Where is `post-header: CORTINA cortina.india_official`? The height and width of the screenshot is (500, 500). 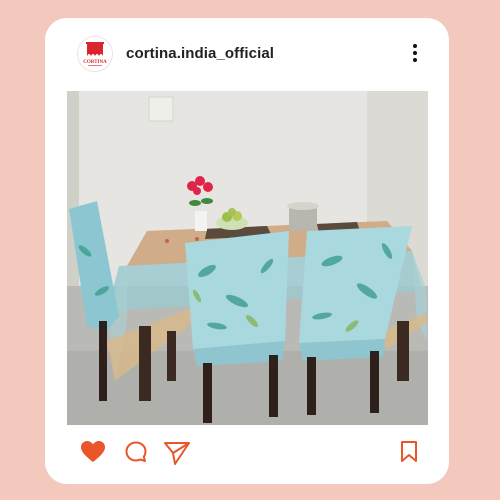
post-header: CORTINA cortina.india_official is located at coordinates (247, 54).